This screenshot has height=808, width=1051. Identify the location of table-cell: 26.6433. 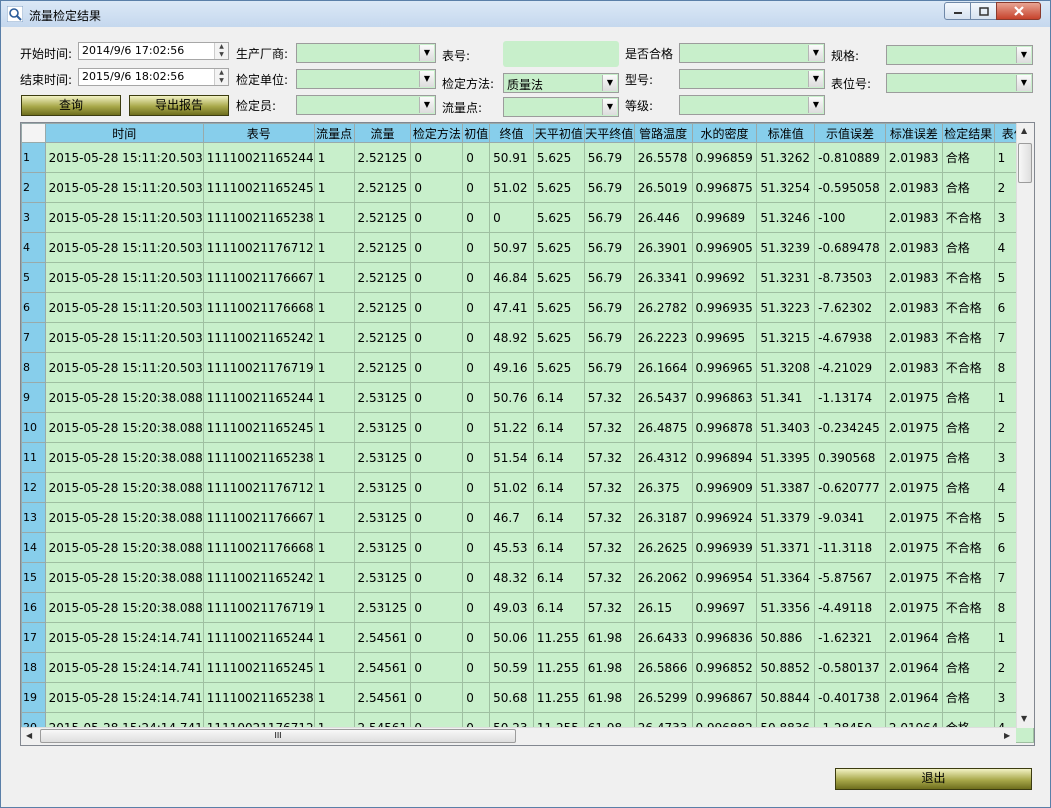
(663, 637).